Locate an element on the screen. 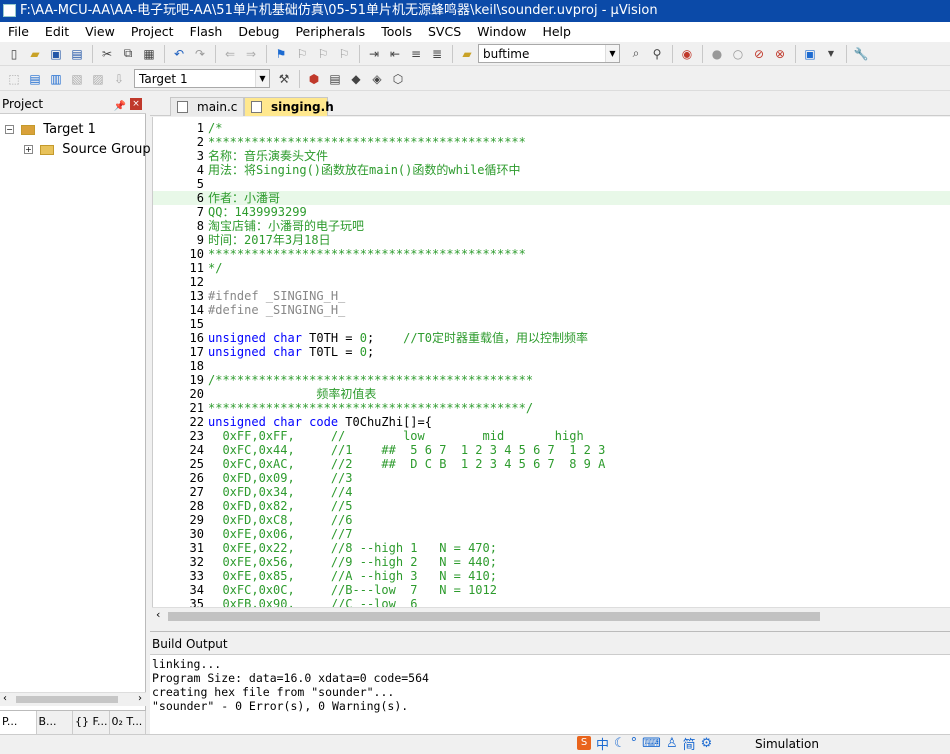 The image size is (950, 754). code-line: 13 #ifndef _SINGING_H_ is located at coordinates (551, 296).